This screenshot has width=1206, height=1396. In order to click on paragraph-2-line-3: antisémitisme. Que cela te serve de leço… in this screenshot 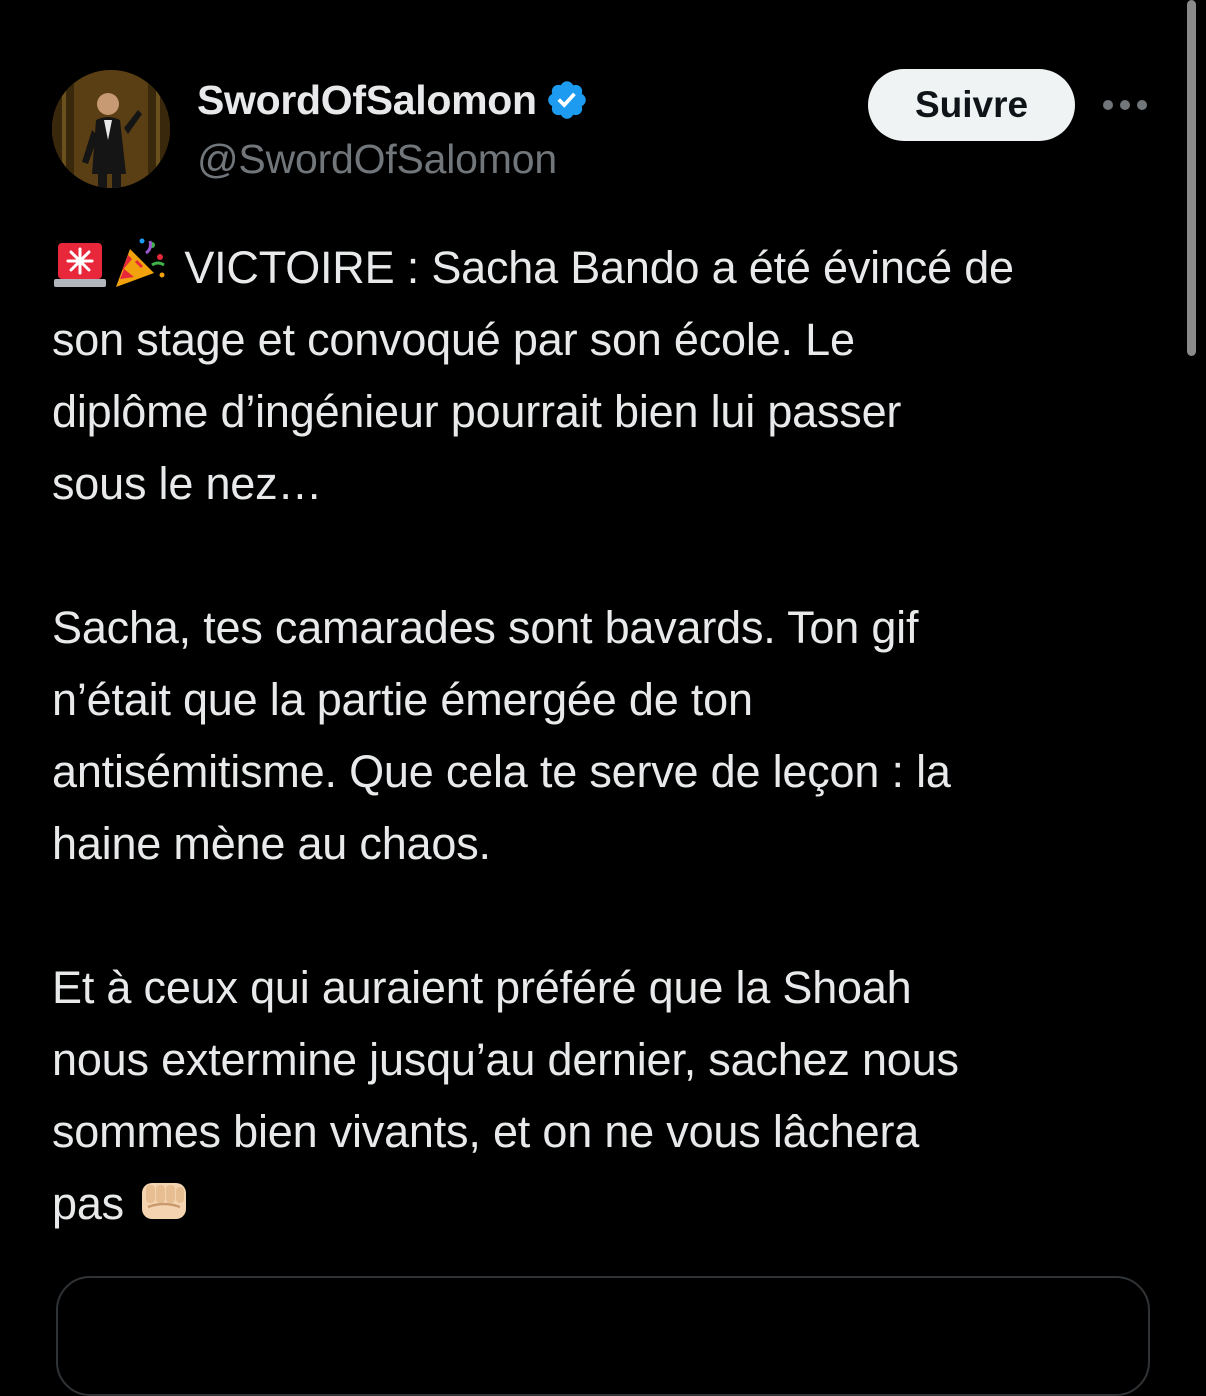, I will do `click(501, 771)`.